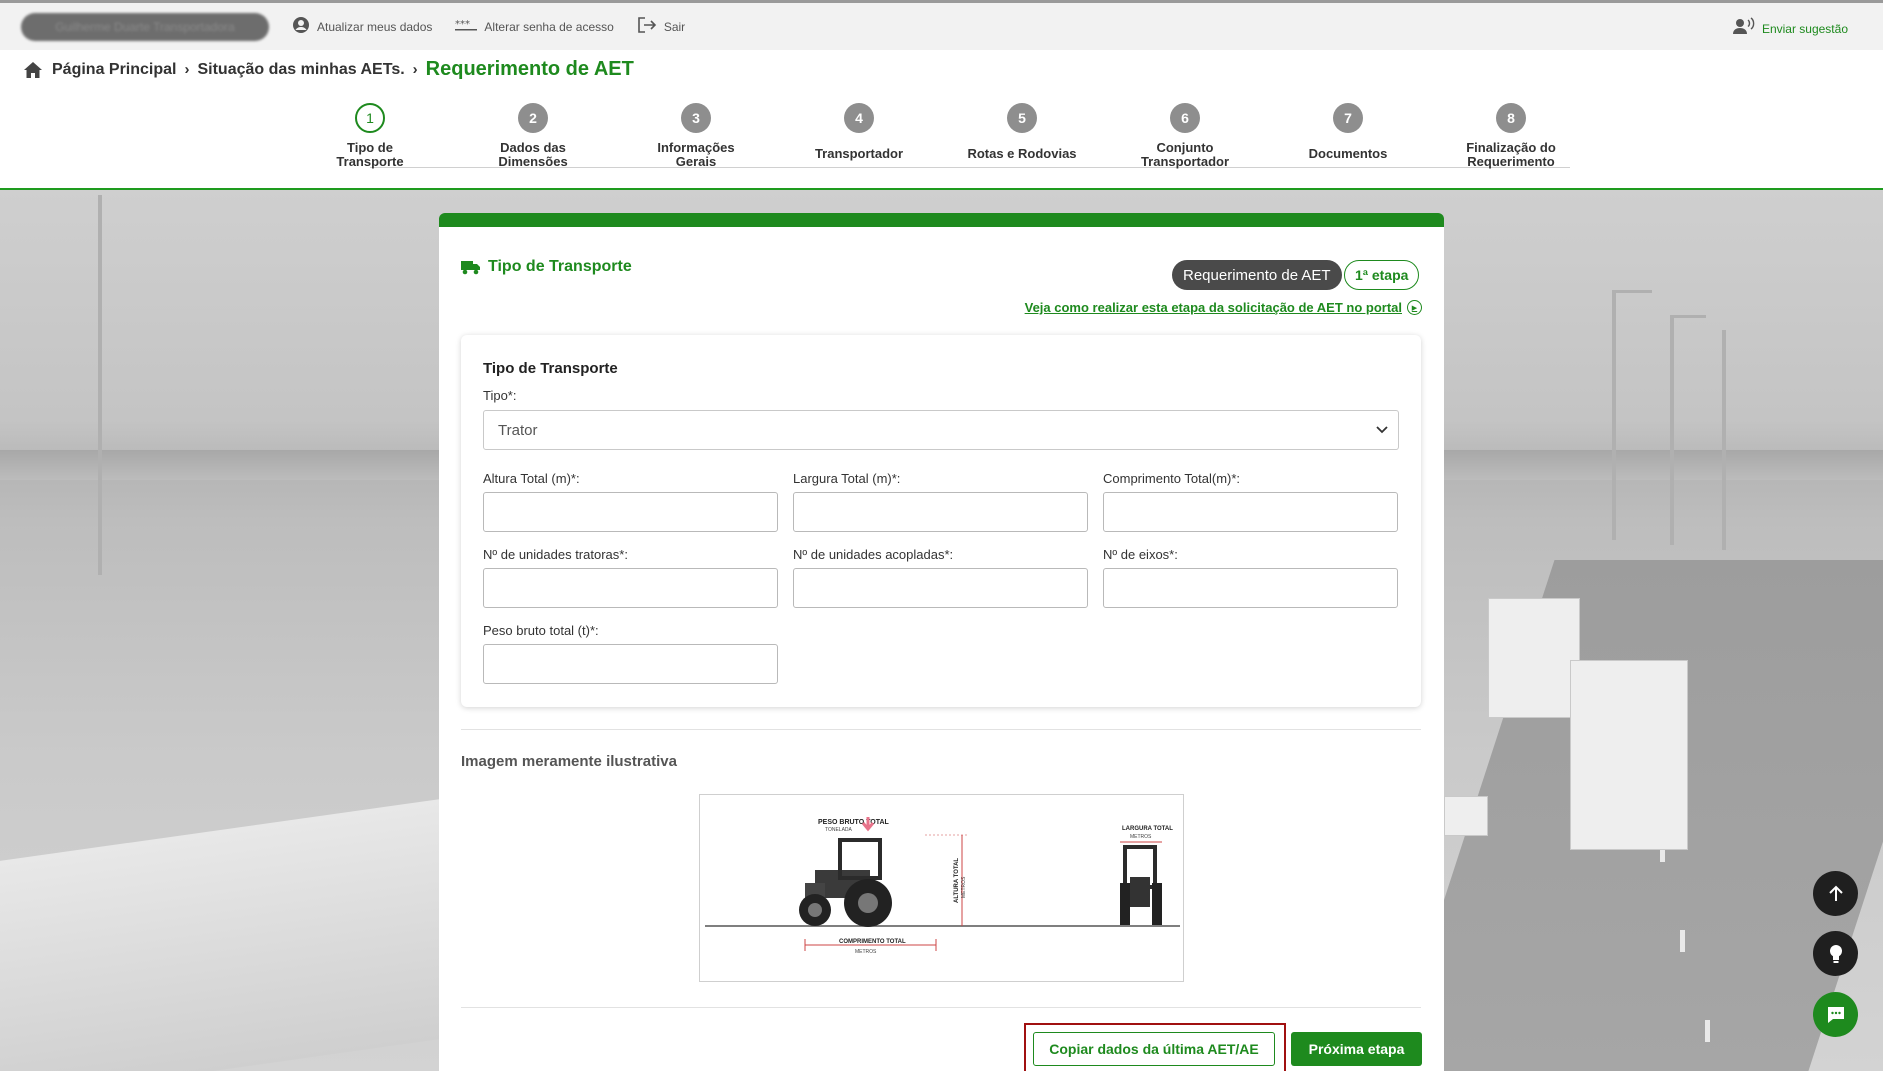 The width and height of the screenshot is (1883, 1071). Describe the element at coordinates (533, 136) in the screenshot. I see `step-2: 2 Dados das Dimensões` at that location.